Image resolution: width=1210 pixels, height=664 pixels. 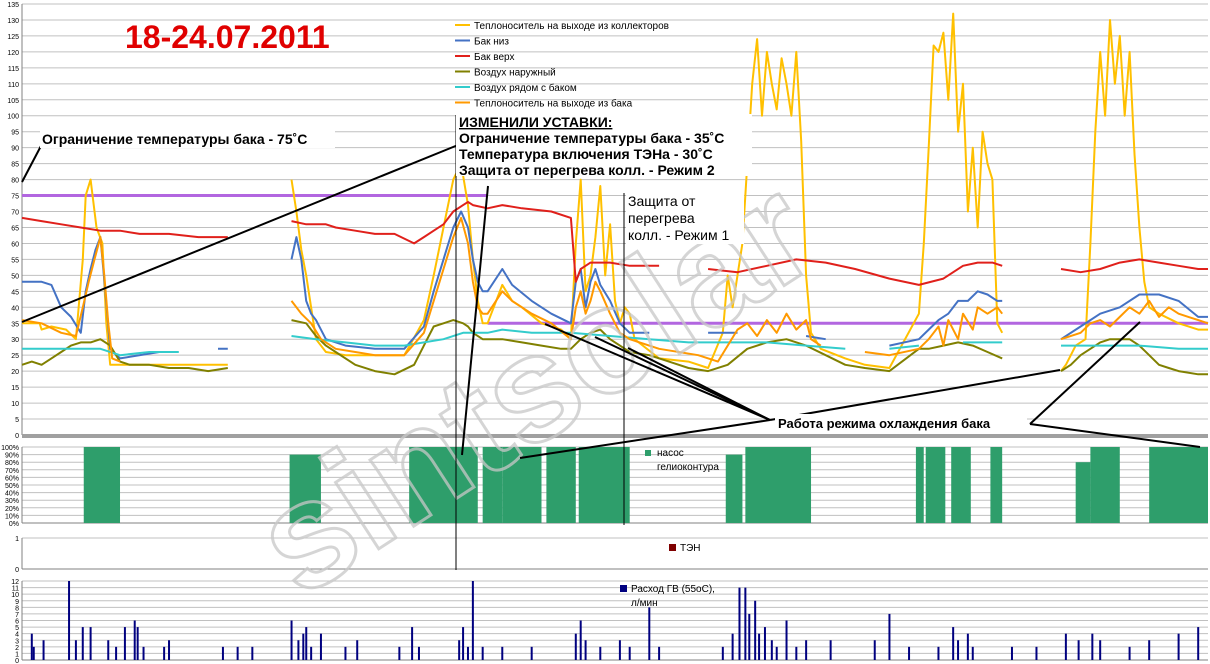 I want to click on annot-mode1-line3: колл. - Режим 1, so click(x=678, y=235).